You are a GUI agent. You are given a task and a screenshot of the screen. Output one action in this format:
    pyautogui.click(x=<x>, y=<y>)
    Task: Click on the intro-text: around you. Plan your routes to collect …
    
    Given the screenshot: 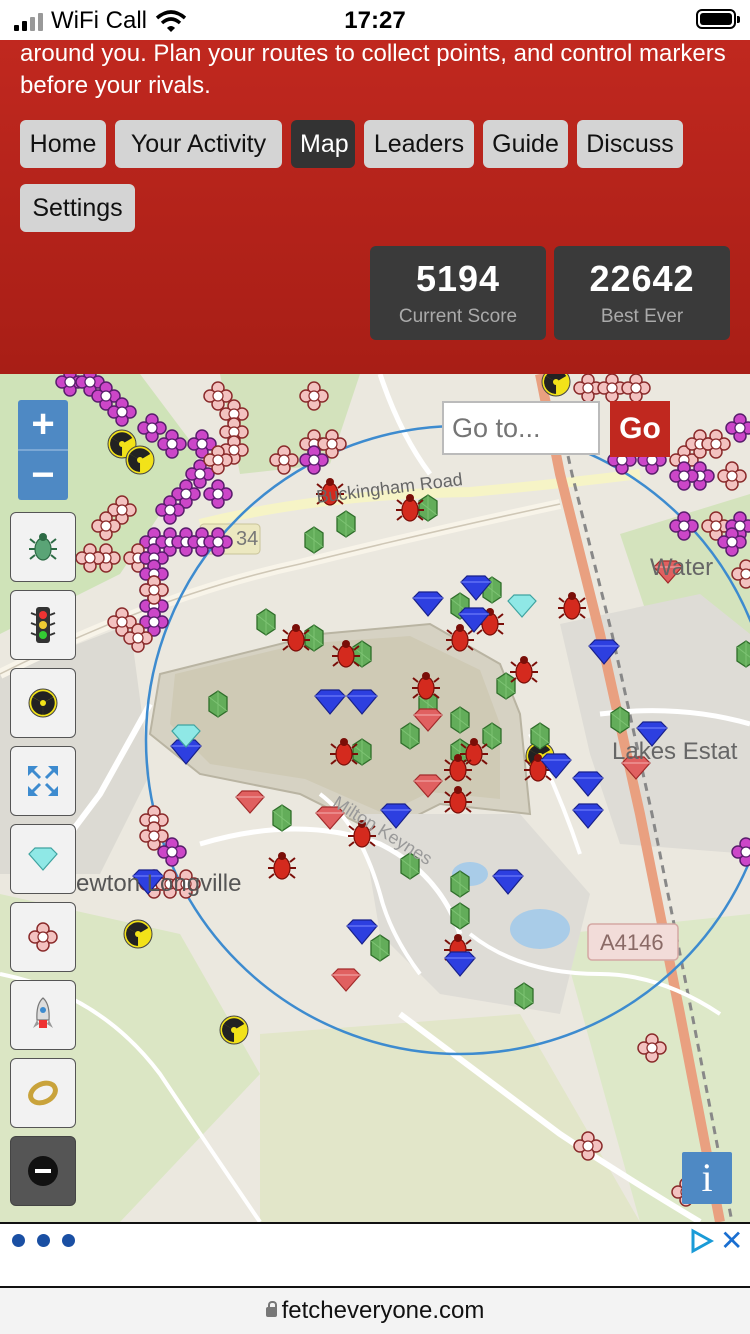 What is the action you would take?
    pyautogui.click(x=373, y=69)
    